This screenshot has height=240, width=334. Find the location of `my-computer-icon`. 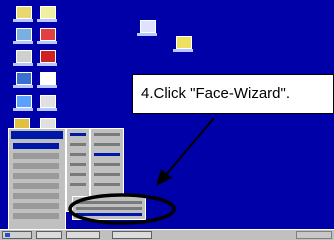

my-computer-icon is located at coordinates (24, 12).